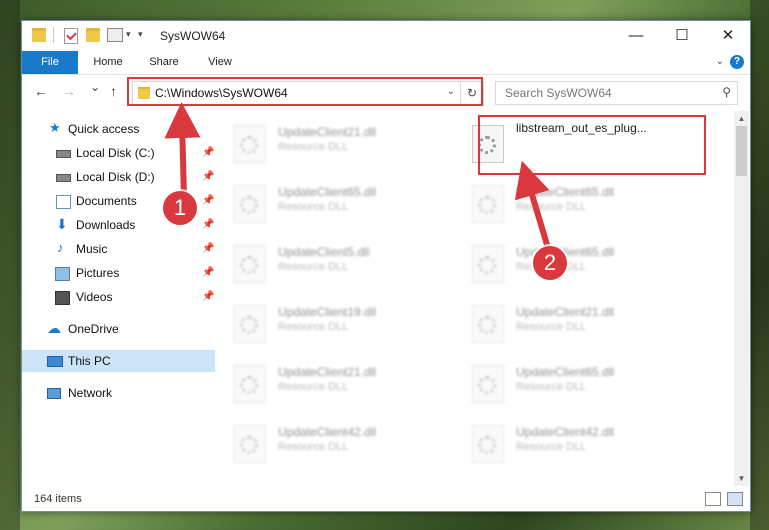 Image resolution: width=769 pixels, height=530 pixels. I want to click on folder-icon, so click(39, 35).